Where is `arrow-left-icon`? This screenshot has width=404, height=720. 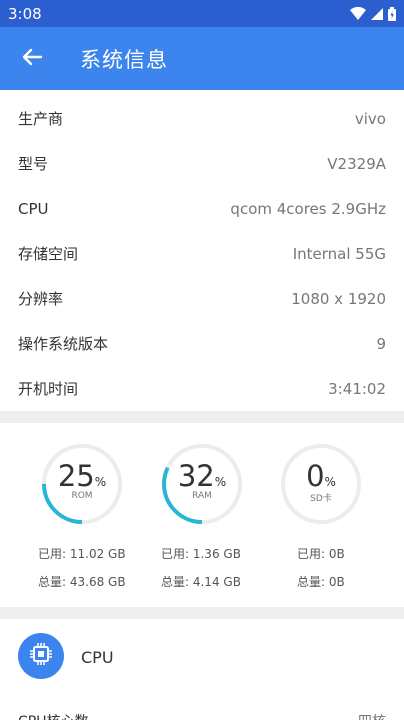
arrow-left-icon is located at coordinates (32, 59).